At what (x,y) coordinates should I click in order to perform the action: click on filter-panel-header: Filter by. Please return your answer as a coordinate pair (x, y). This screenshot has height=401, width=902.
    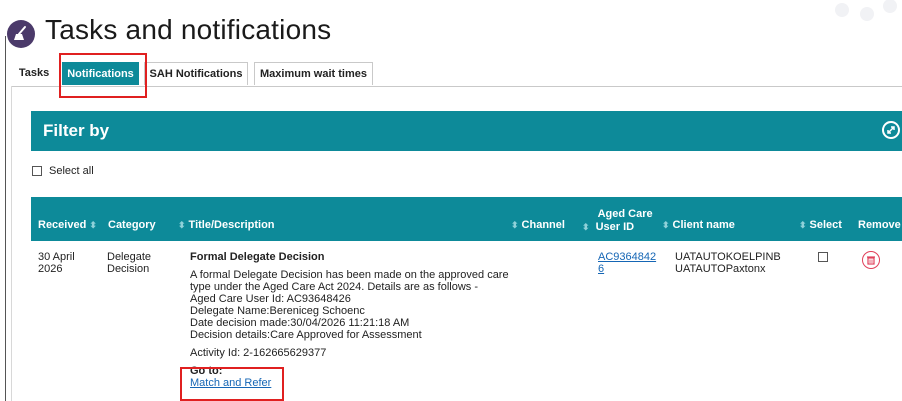
    Looking at the image, I should click on (466, 131).